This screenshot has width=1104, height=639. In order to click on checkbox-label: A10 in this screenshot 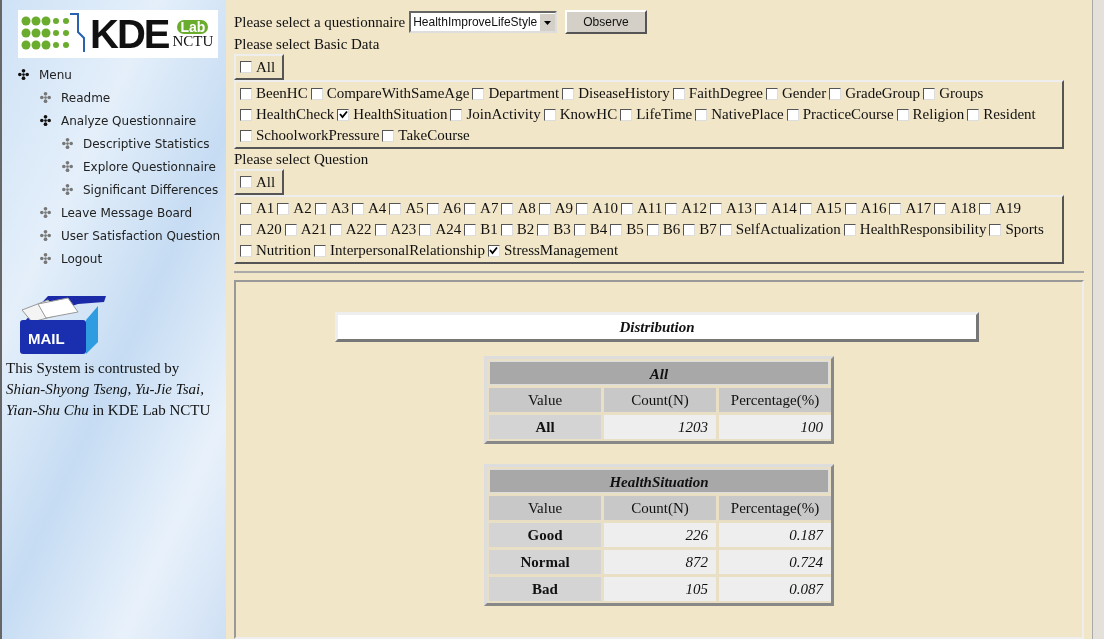, I will do `click(605, 208)`.